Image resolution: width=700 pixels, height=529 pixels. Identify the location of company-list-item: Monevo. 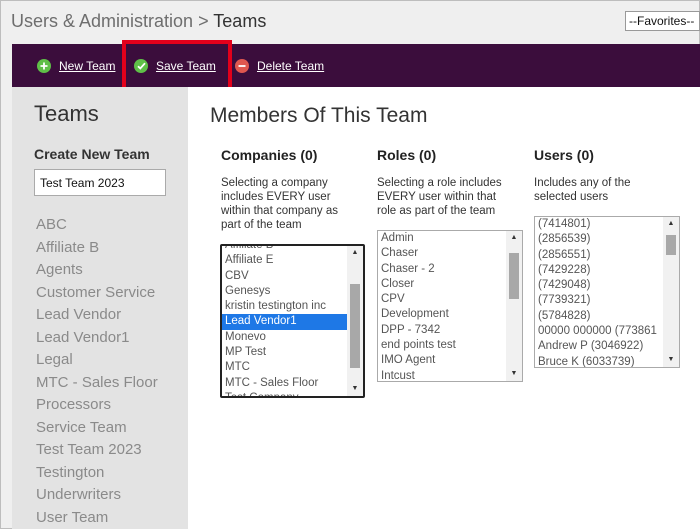
(284, 337).